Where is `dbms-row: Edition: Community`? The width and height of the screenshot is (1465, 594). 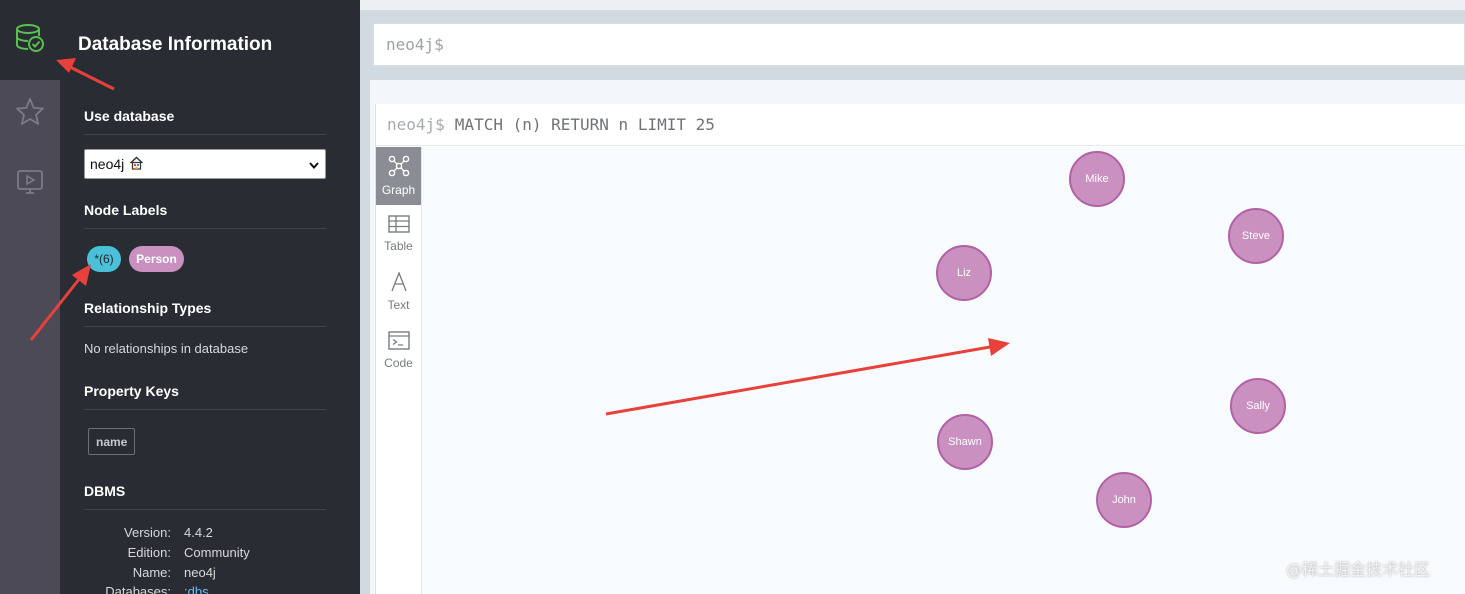 dbms-row: Edition: Community is located at coordinates (214, 552).